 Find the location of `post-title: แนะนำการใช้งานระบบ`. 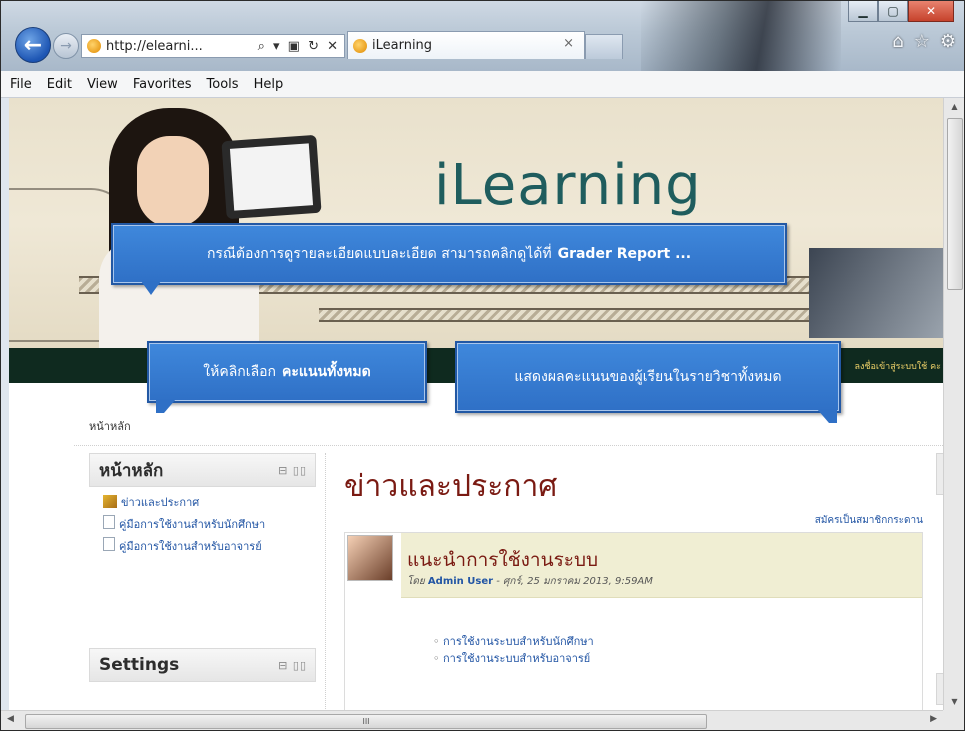

post-title: แนะนำการใช้งานระบบ is located at coordinates (503, 560).